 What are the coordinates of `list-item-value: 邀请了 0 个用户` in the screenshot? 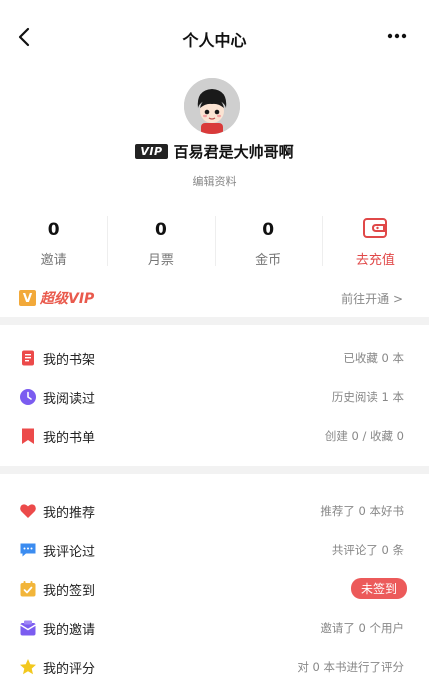 It's located at (362, 628).